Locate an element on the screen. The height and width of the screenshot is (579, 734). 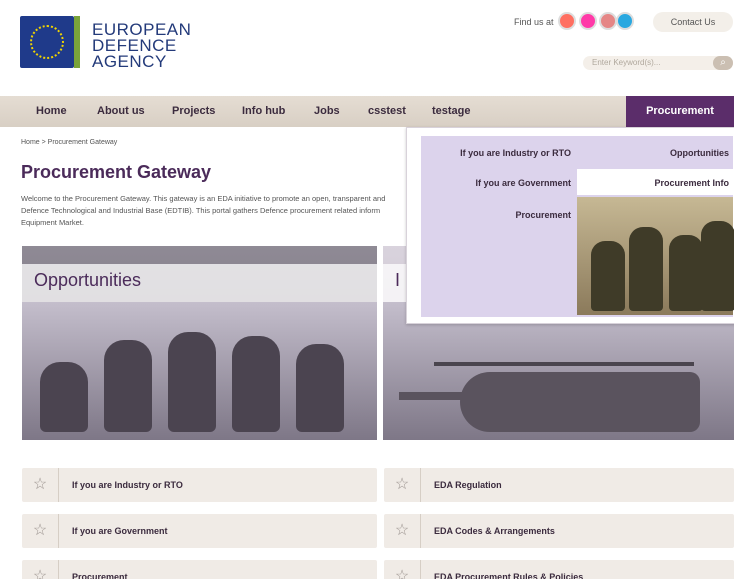
dropdown-item-government: If you are Government is located at coordinates (523, 183).